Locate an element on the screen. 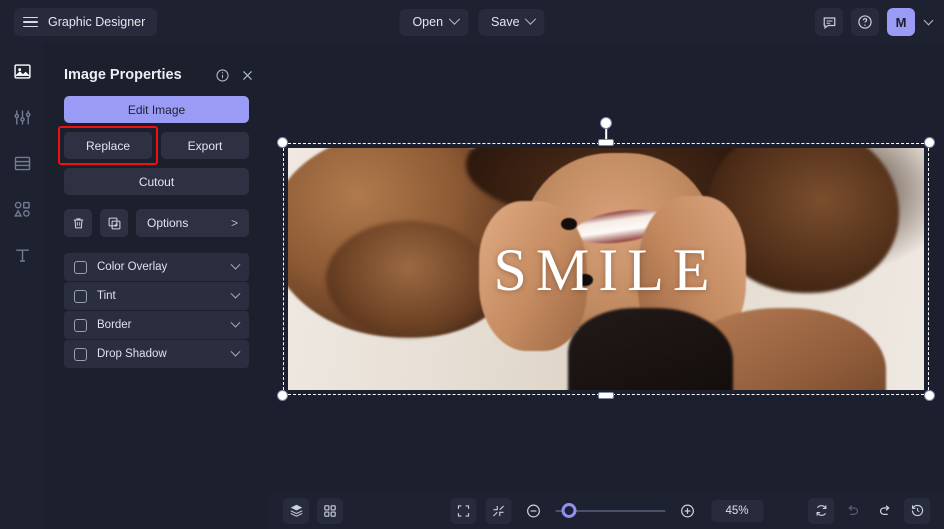  save-button: Save is located at coordinates (511, 22).